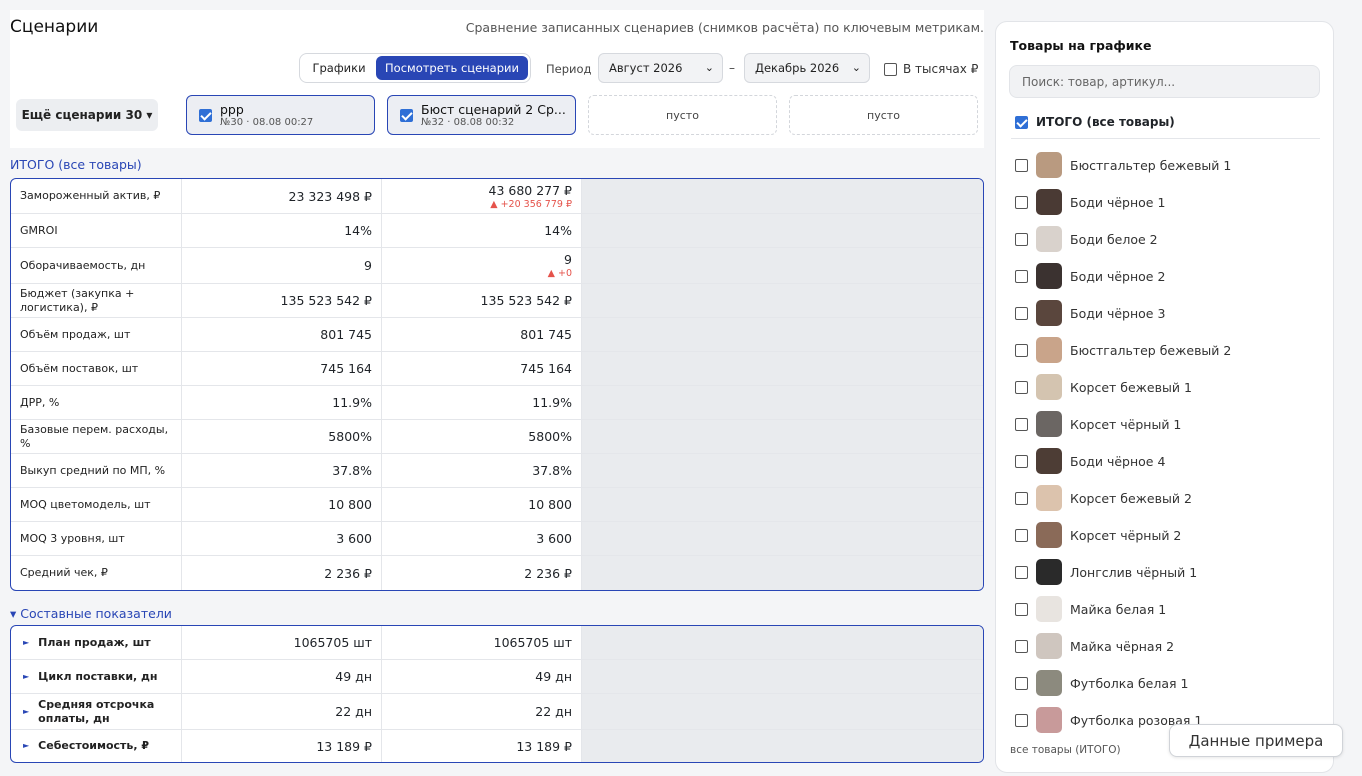  What do you see at coordinates (1118, 609) in the screenshot?
I see `product-name: Майка белая 1` at bounding box center [1118, 609].